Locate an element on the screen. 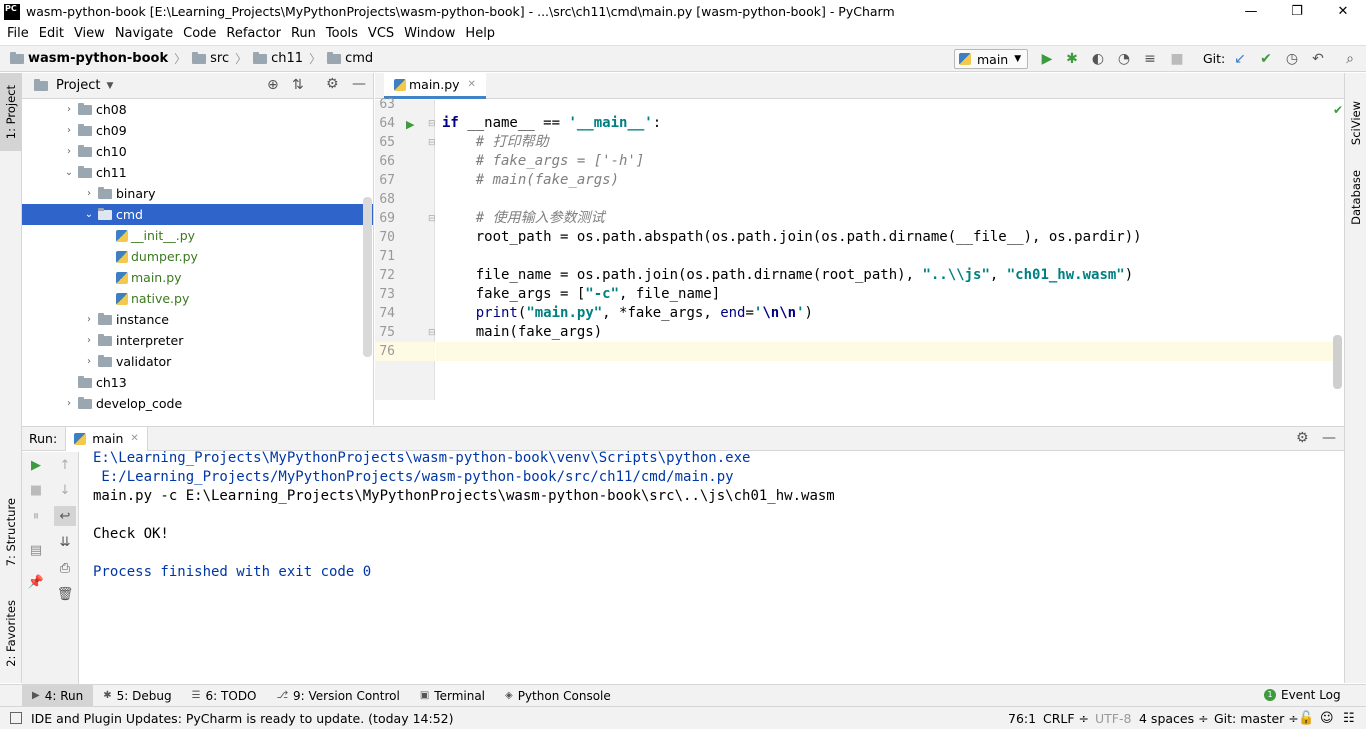 This screenshot has height=729, width=1366. print-icon: ⎙ is located at coordinates (65, 568).